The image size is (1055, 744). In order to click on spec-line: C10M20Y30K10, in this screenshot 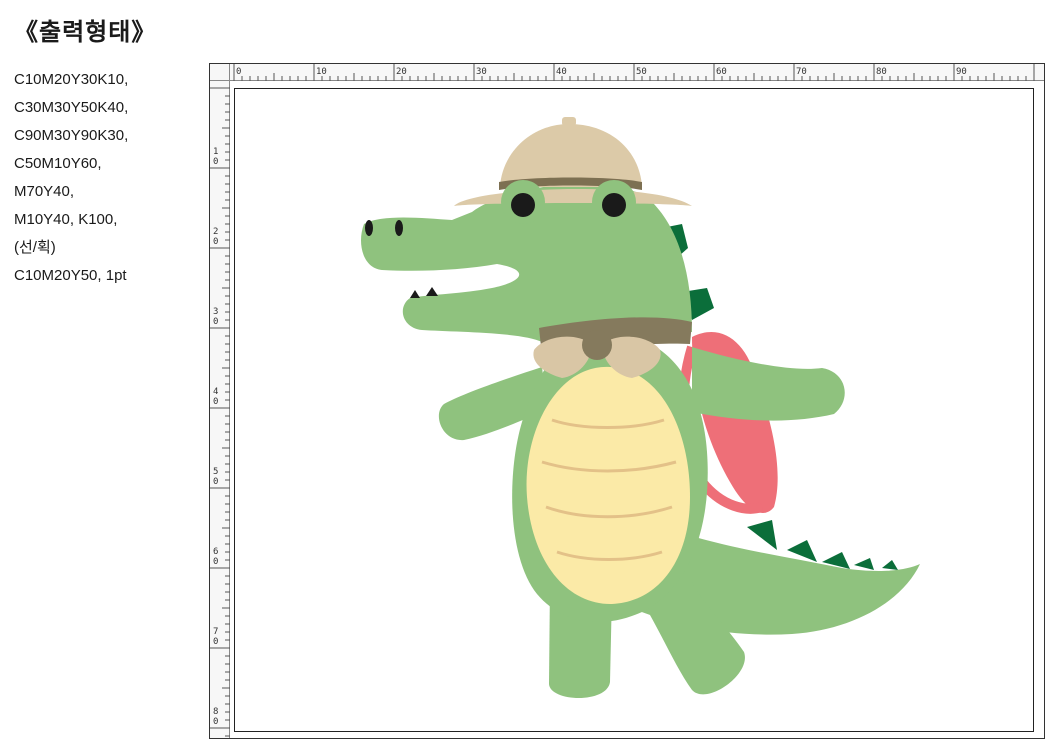, I will do `click(71, 79)`.